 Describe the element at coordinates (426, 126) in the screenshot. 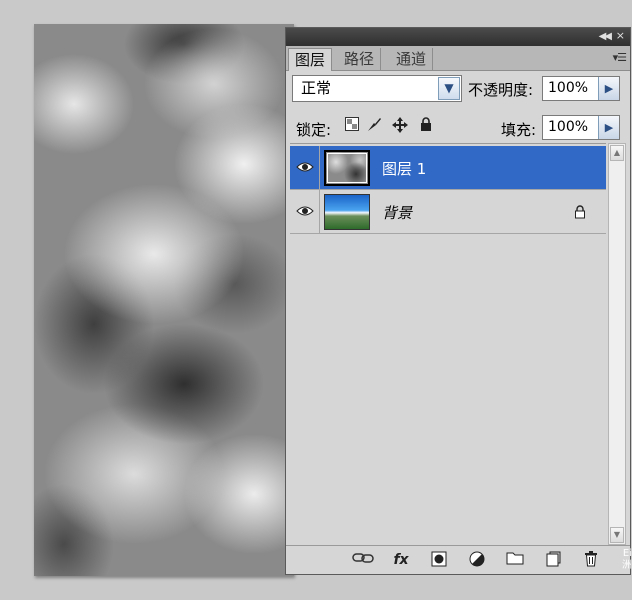

I see `lock-all-icon` at that location.